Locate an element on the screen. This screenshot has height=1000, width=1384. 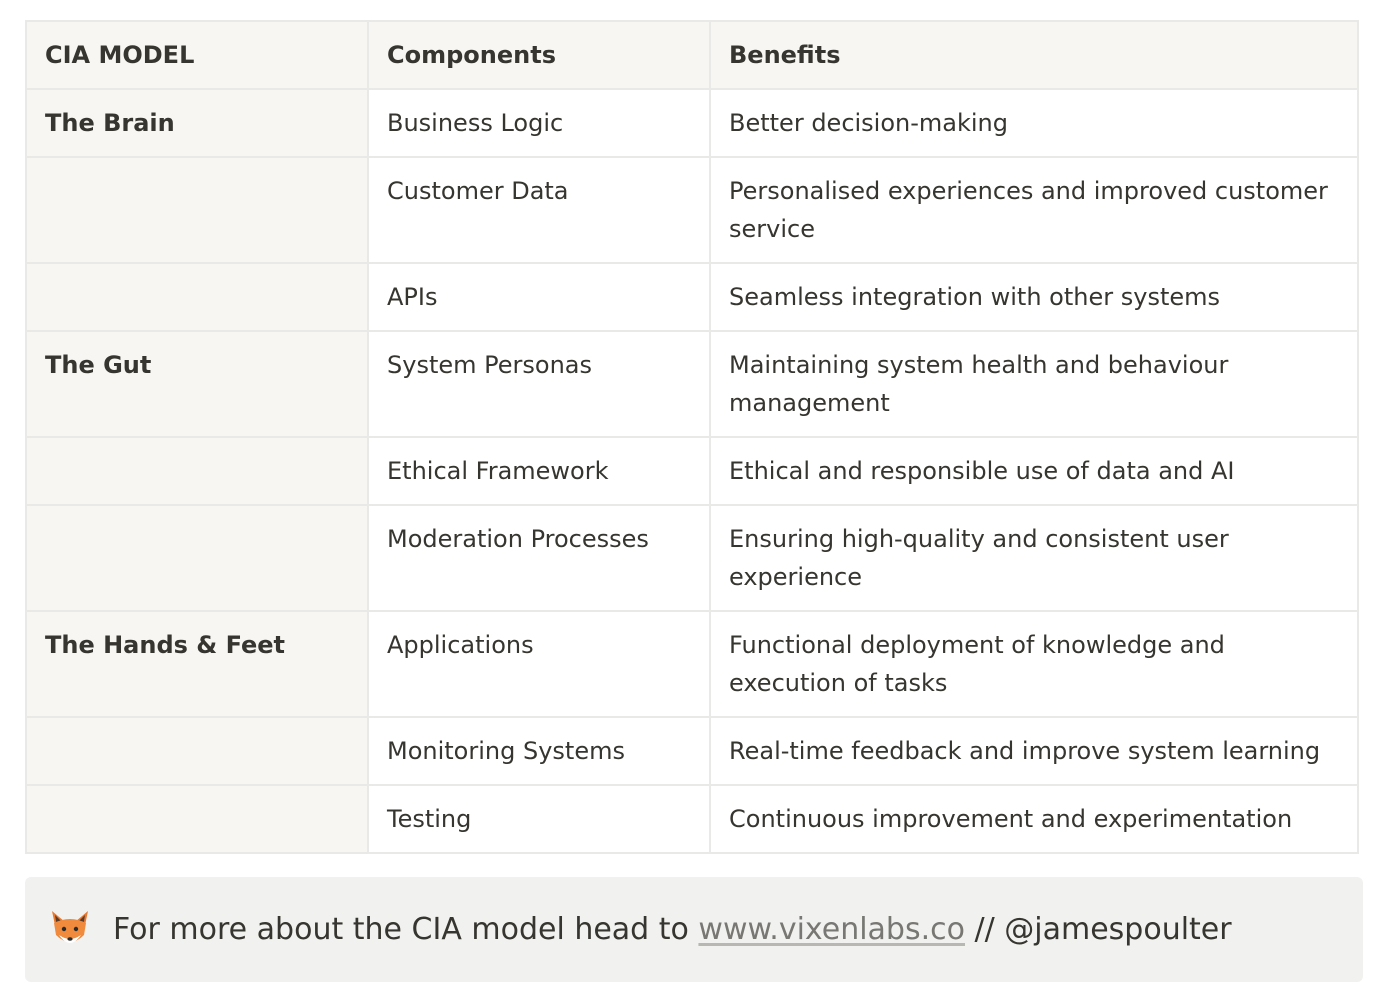
vixenlabs-link: www.vixenlabs.co is located at coordinates (831, 929).